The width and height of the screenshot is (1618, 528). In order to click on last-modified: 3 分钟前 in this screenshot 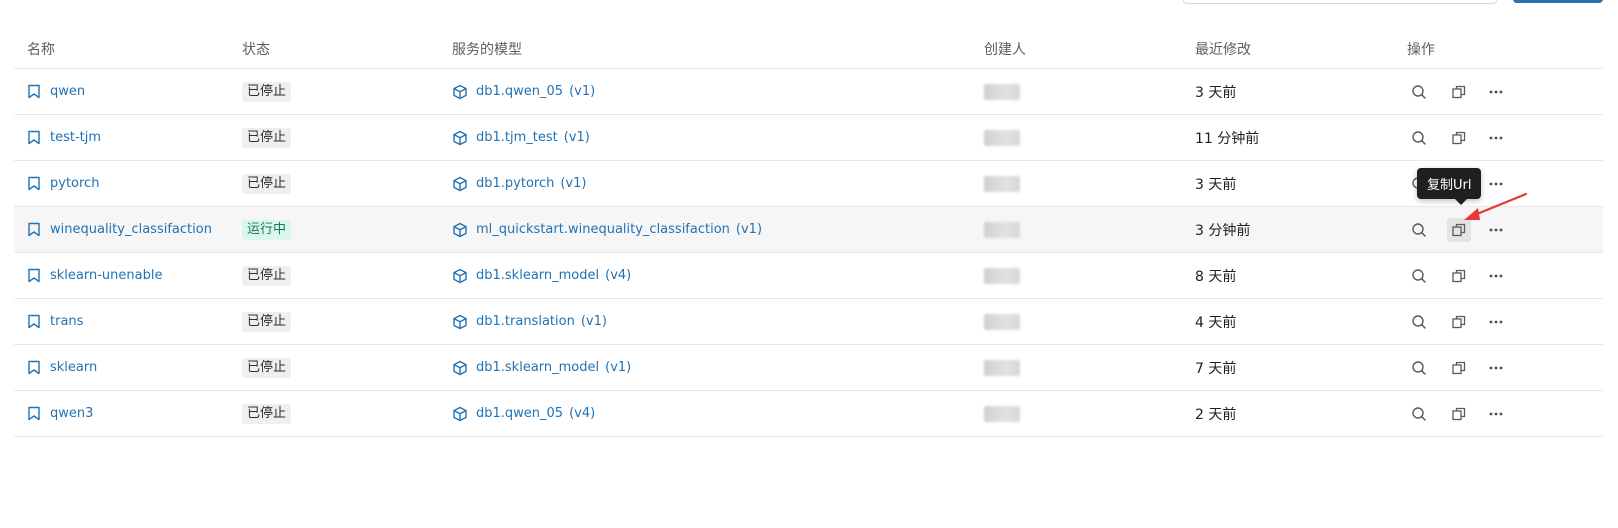, I will do `click(1223, 230)`.